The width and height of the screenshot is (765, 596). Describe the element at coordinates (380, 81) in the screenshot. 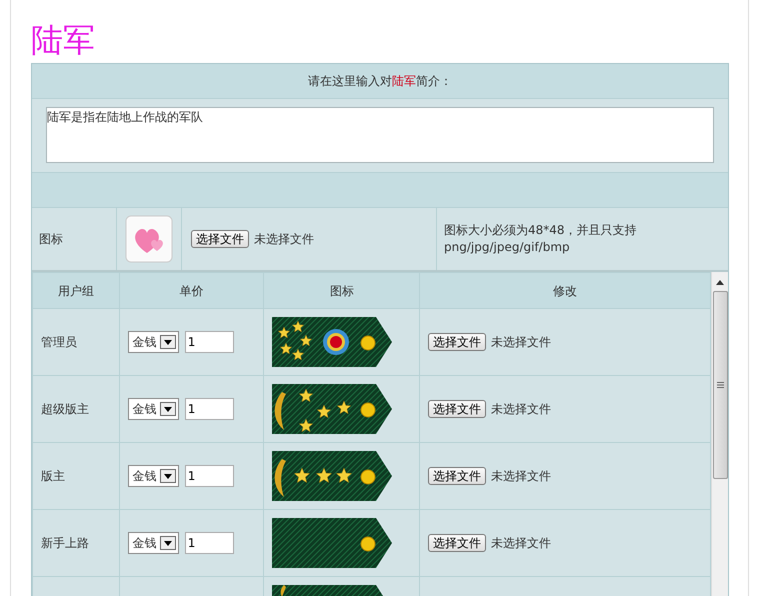

I see `intro-prompt: 请在这里输入对陆军简介：` at that location.